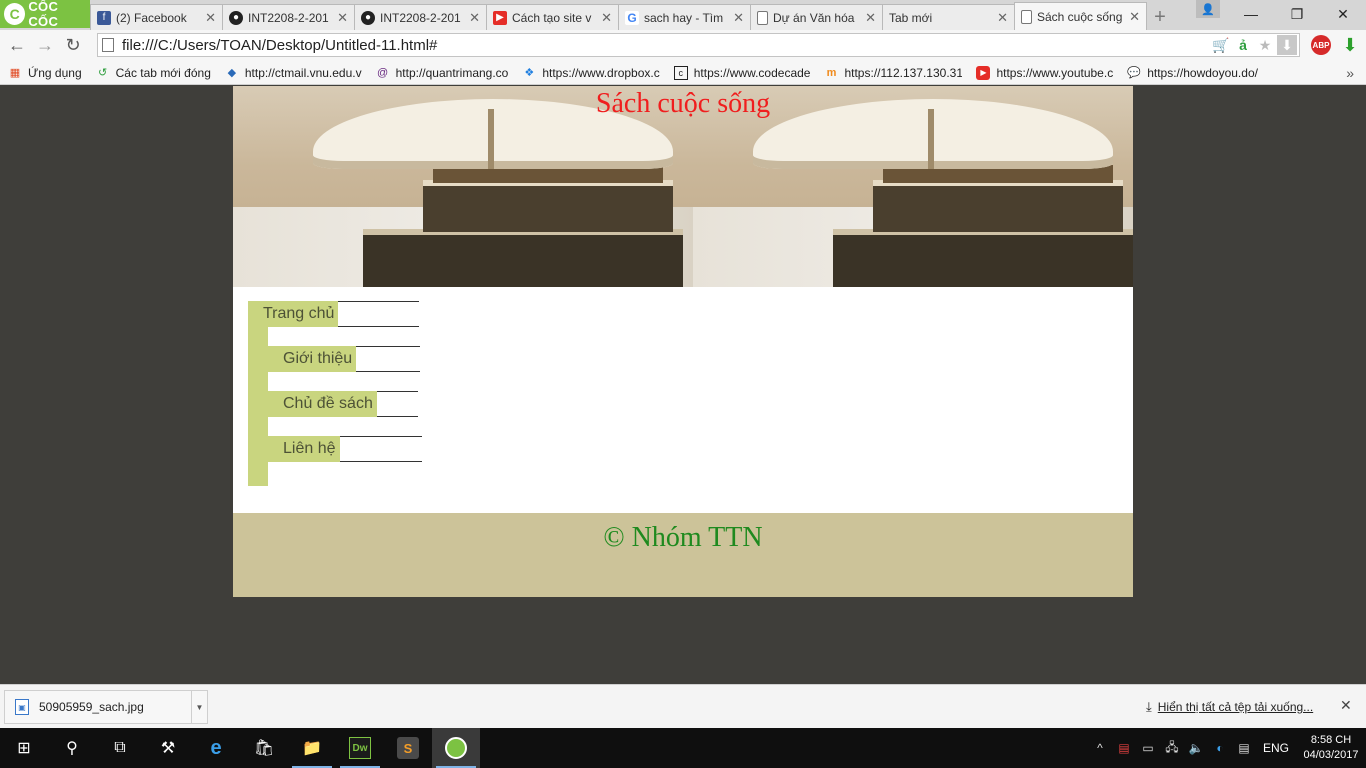  What do you see at coordinates (24, 748) in the screenshot?
I see `windows-start-icon: ⊞` at bounding box center [24, 748].